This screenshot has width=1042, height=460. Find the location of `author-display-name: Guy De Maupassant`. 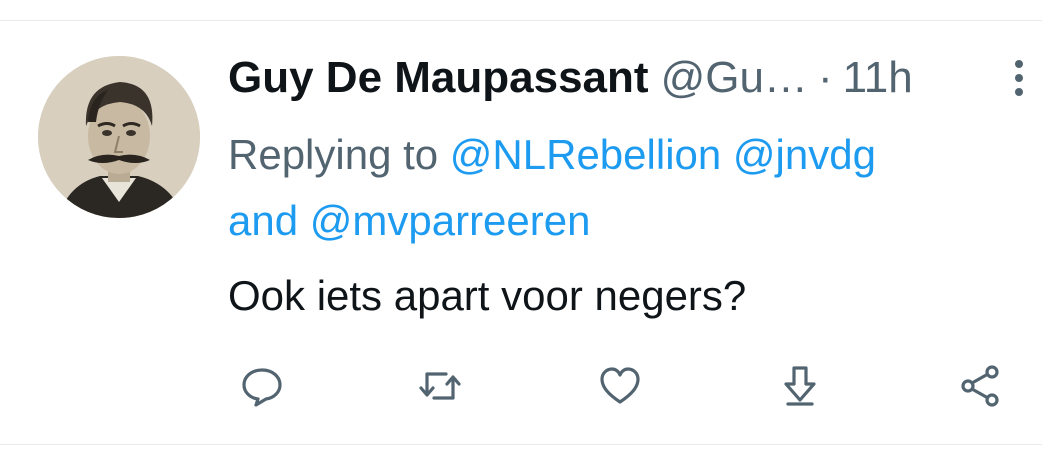

author-display-name: Guy De Maupassant is located at coordinates (438, 77).